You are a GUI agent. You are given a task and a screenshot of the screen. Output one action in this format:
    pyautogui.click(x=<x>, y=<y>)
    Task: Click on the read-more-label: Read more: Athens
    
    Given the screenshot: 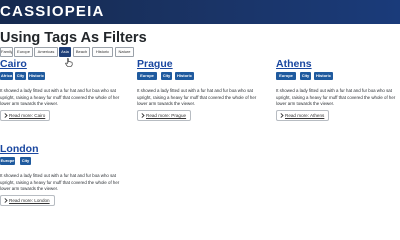 What is the action you would take?
    pyautogui.click(x=305, y=115)
    